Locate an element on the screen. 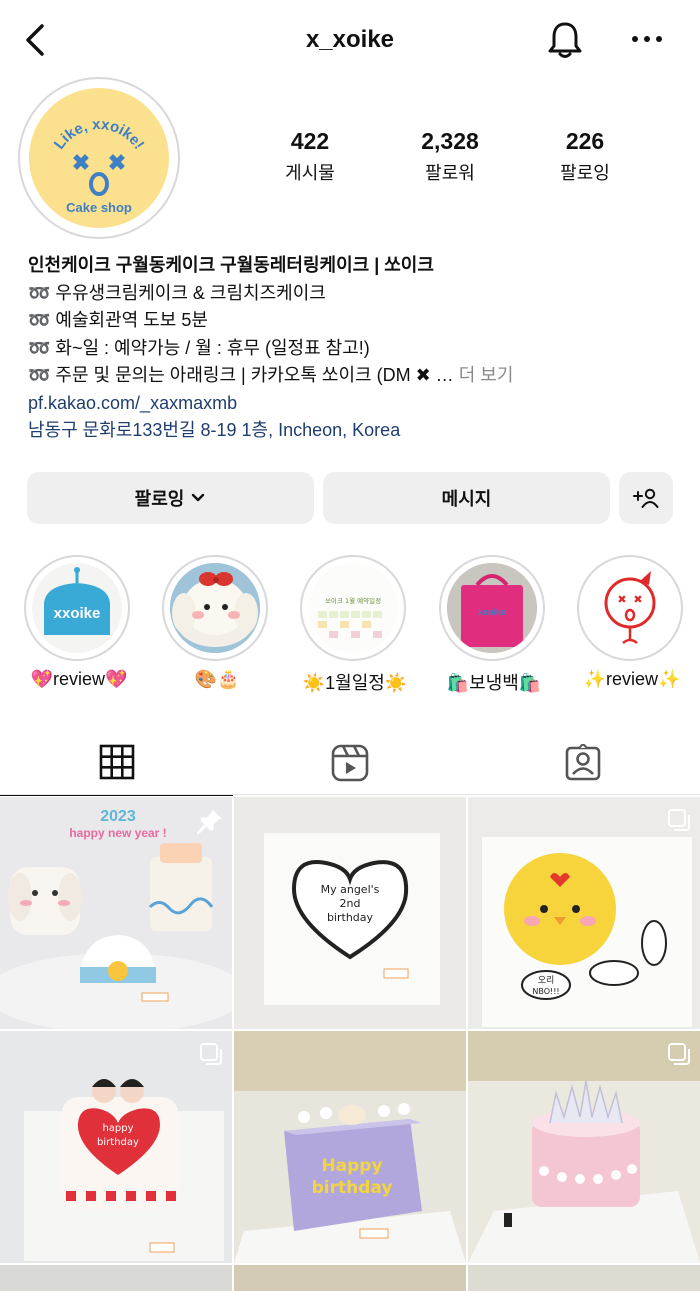  tab-reels is located at coordinates (349, 763).